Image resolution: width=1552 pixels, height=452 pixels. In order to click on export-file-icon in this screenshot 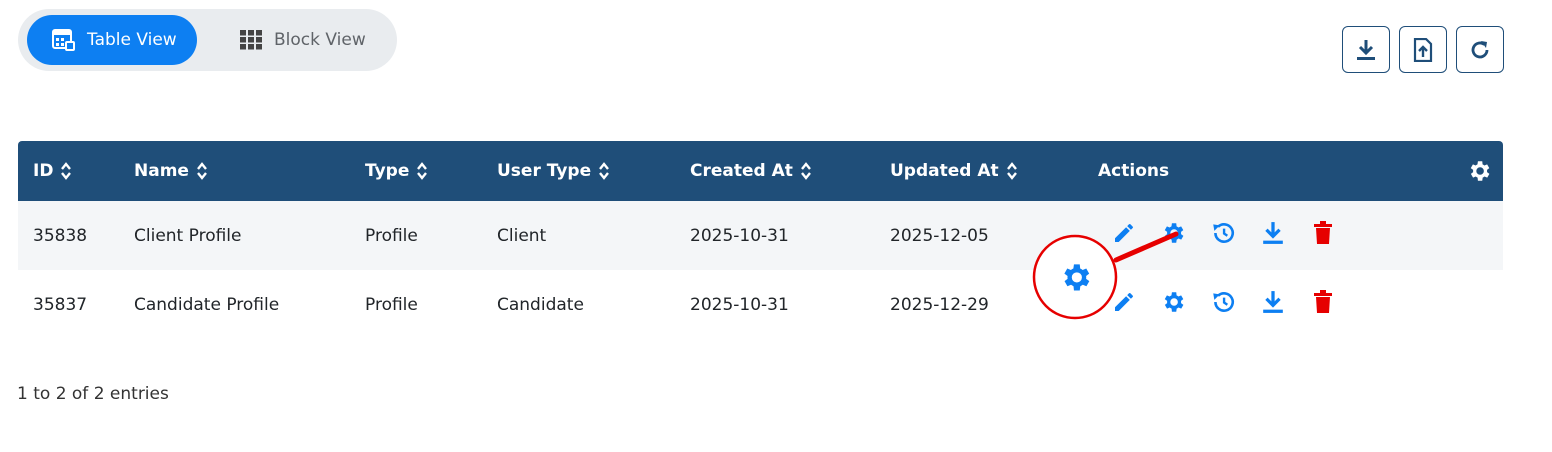, I will do `click(1423, 49)`.